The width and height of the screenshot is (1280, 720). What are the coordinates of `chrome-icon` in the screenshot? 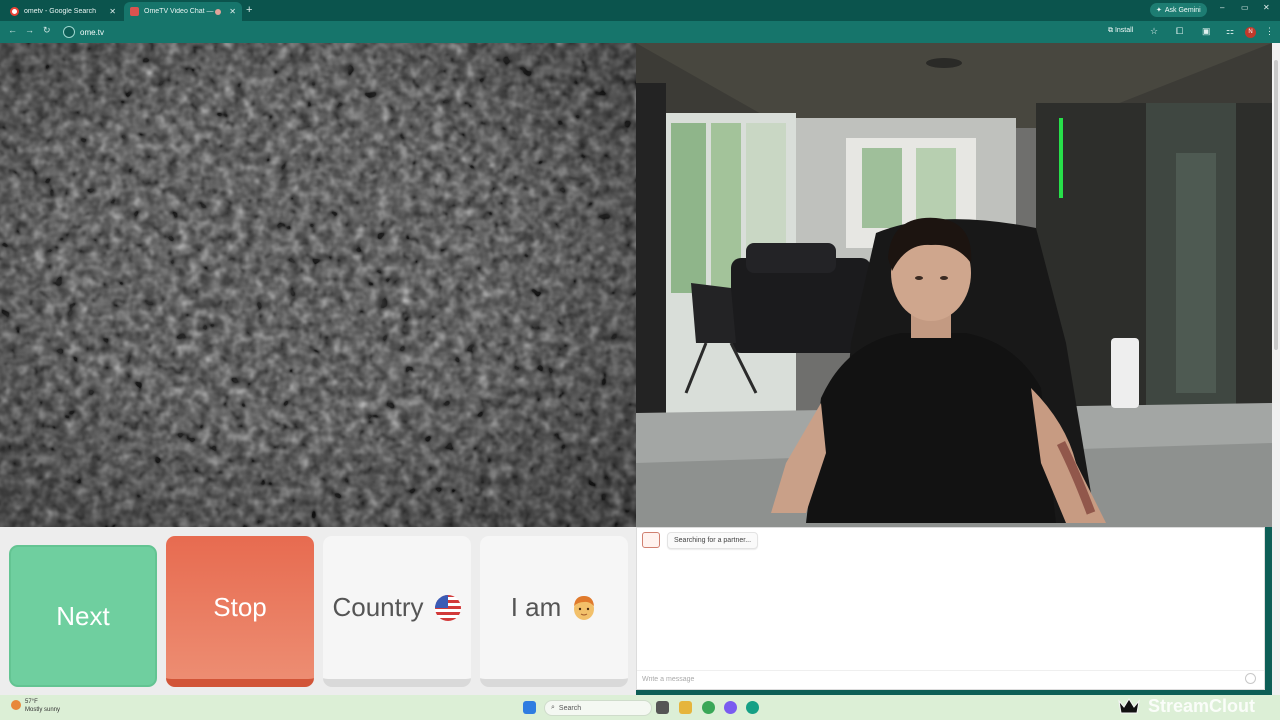 It's located at (708, 707).